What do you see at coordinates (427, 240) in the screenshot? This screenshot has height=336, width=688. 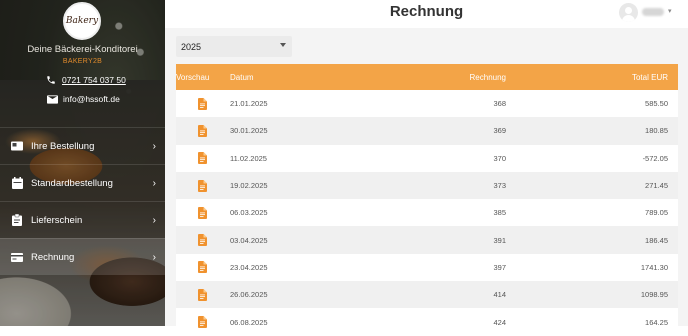 I see `table-row: 03.04.2025 391 186.45` at bounding box center [427, 240].